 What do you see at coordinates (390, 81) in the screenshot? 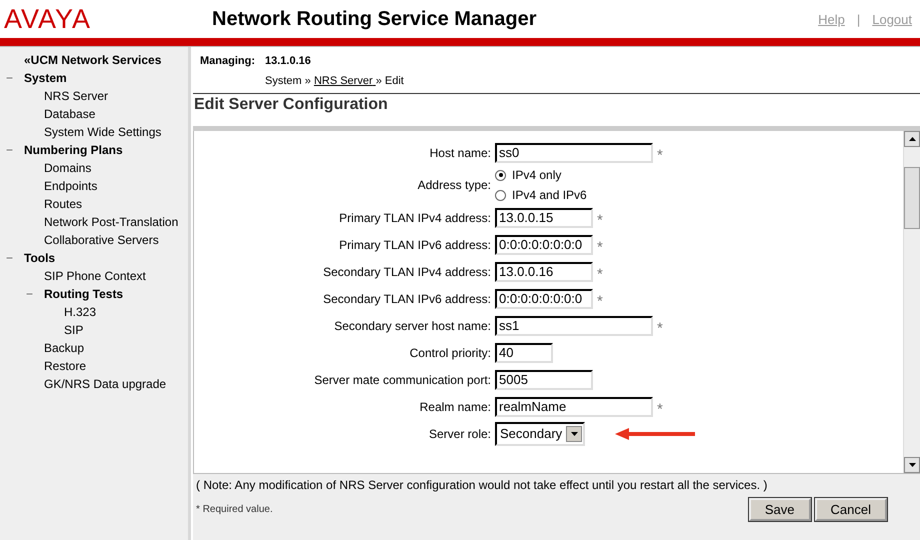
I see `breadcrumb-item: » Edit` at bounding box center [390, 81].